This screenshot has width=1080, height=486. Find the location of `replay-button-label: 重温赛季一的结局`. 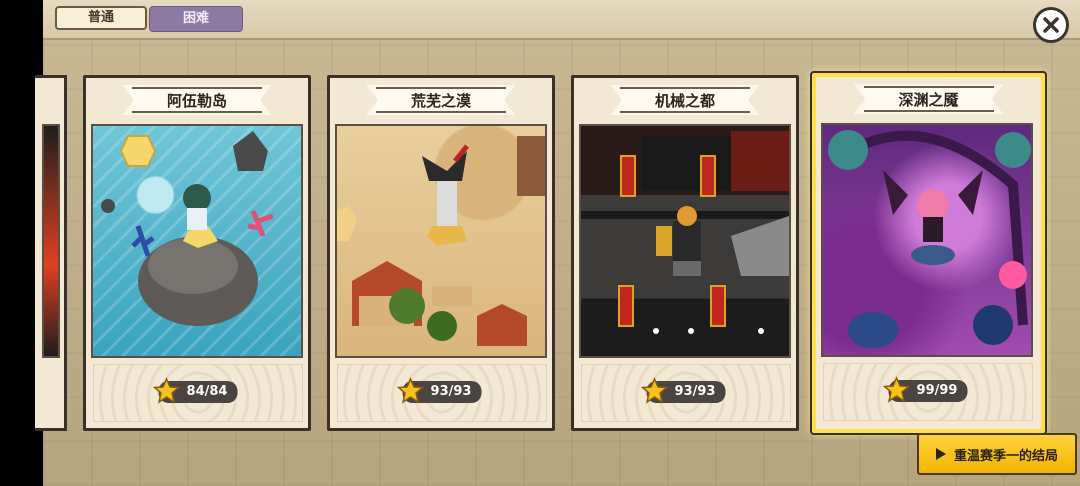

replay-button-label: 重温赛季一的结局 is located at coordinates (1005, 456).